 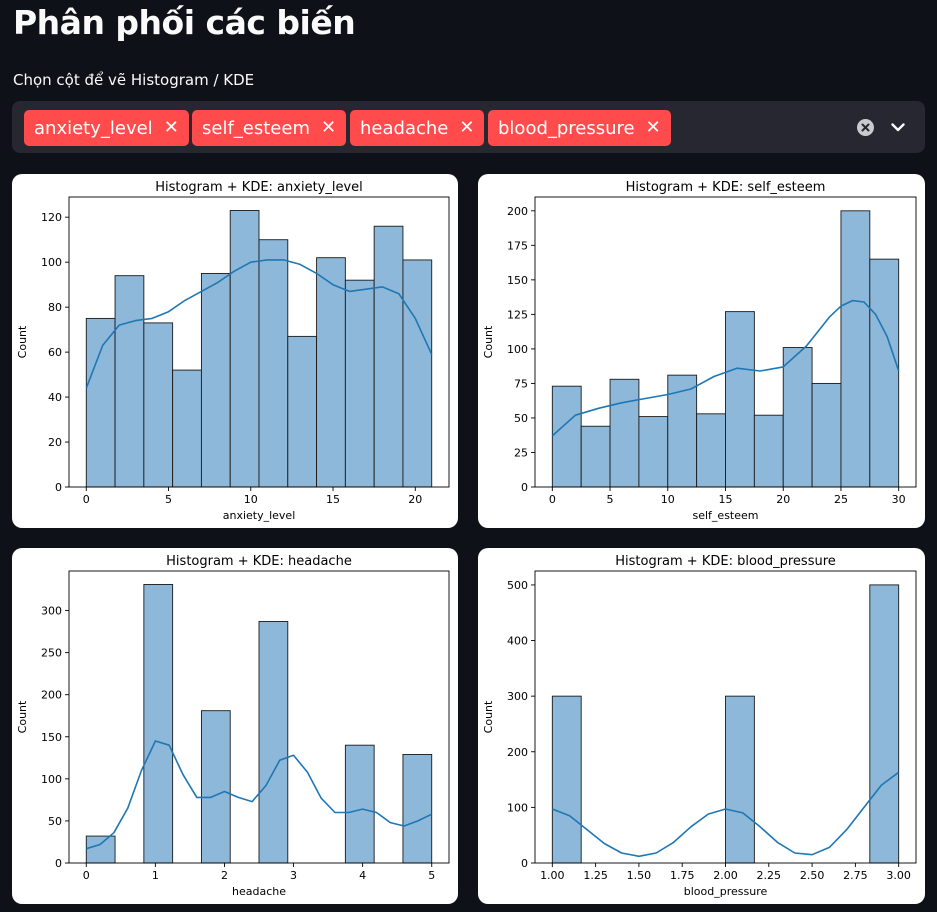 What do you see at coordinates (55, 352) in the screenshot?
I see `y-tick-label: 60` at bounding box center [55, 352].